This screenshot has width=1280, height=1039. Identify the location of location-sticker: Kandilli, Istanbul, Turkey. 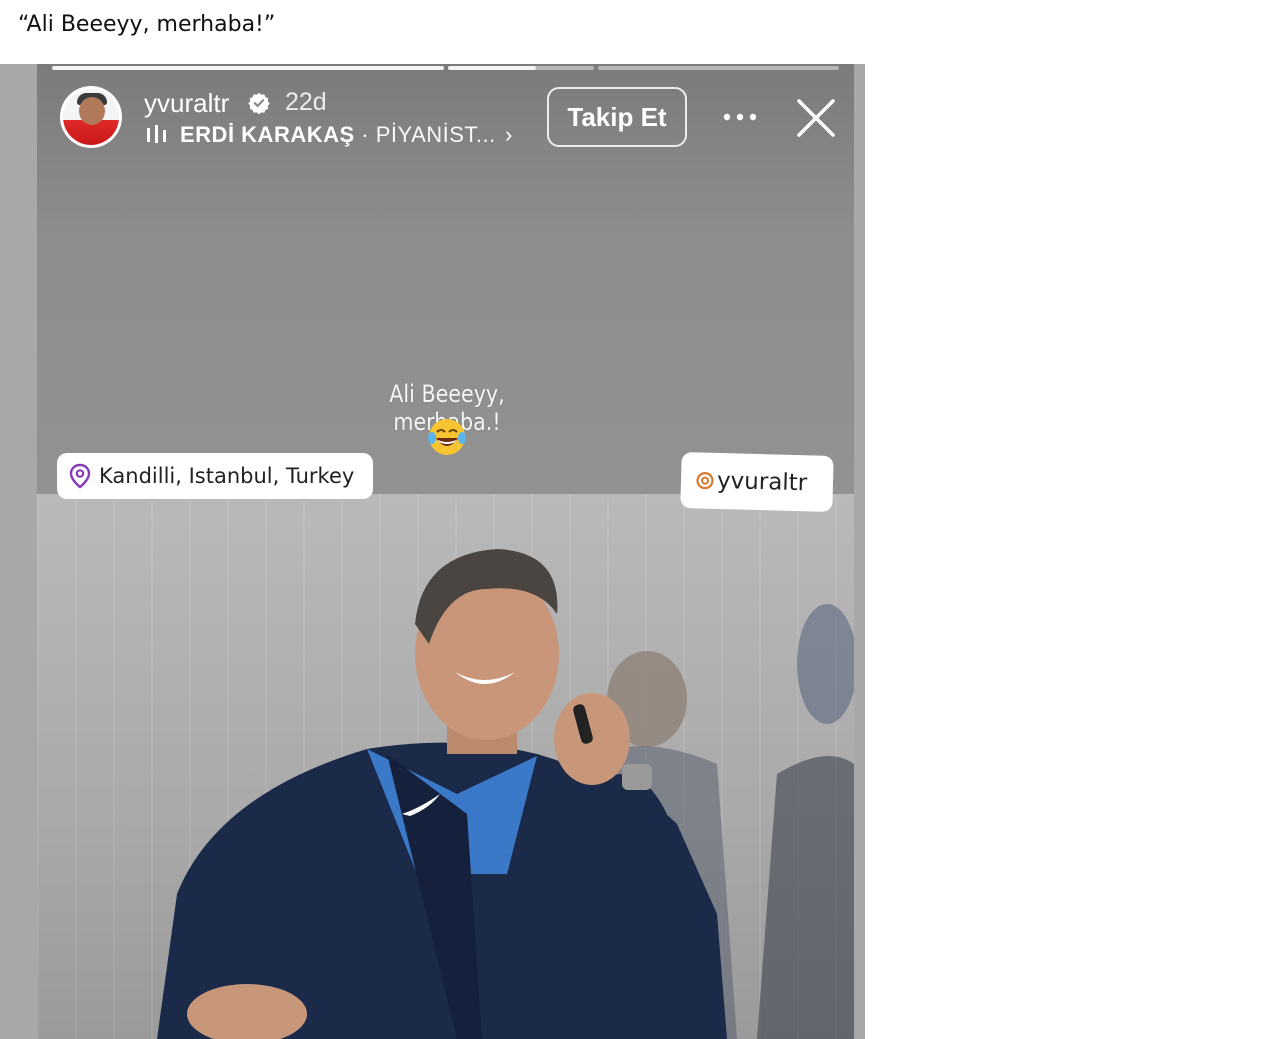
(215, 476).